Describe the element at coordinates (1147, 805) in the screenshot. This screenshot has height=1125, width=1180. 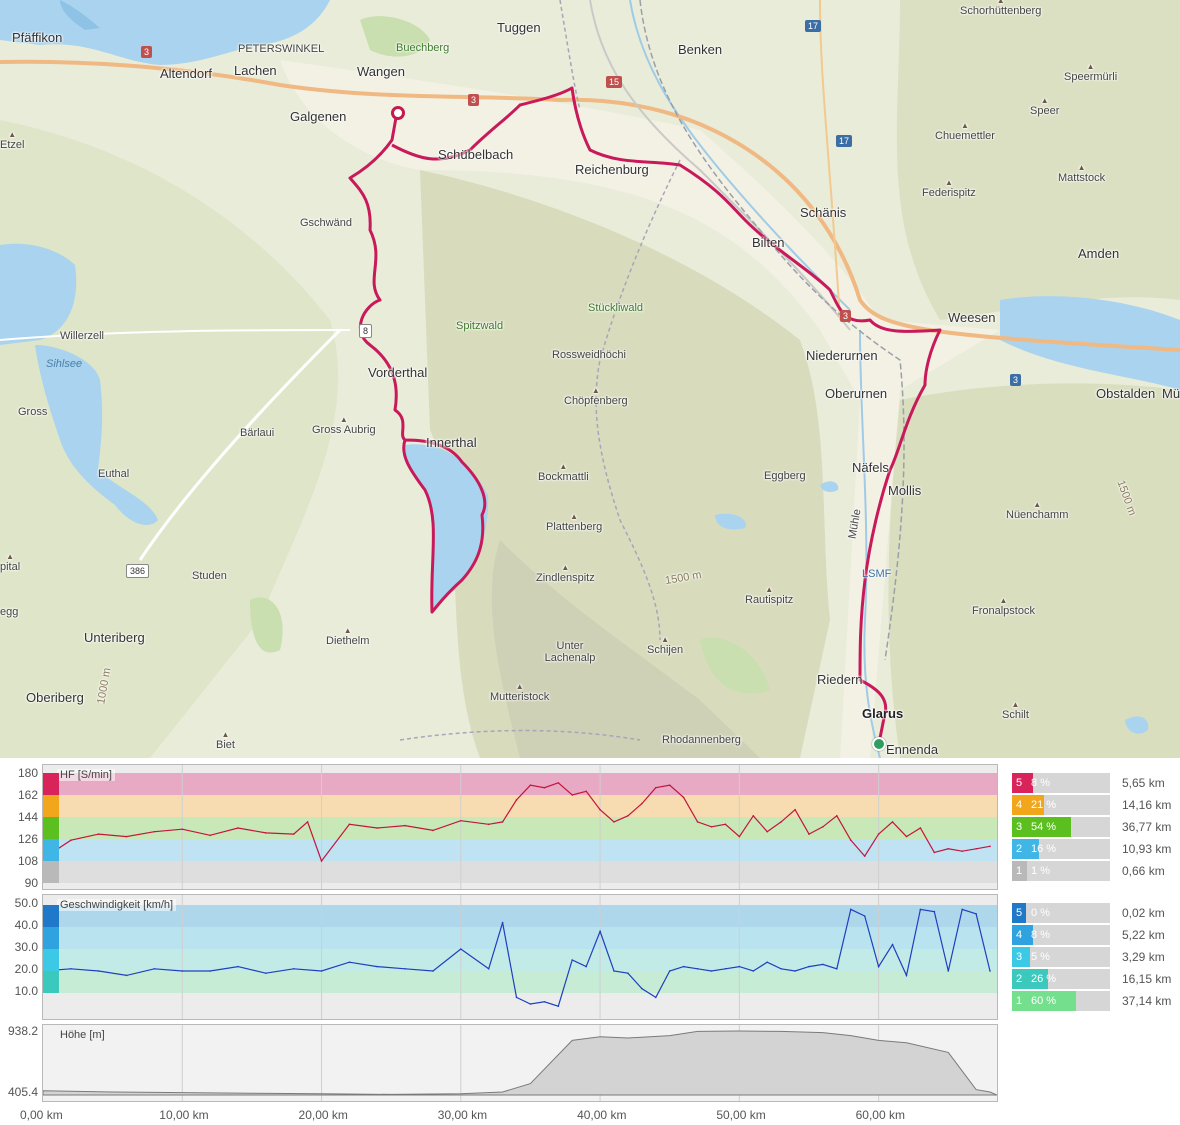
I see `zone-distance: 14,16 km` at that location.